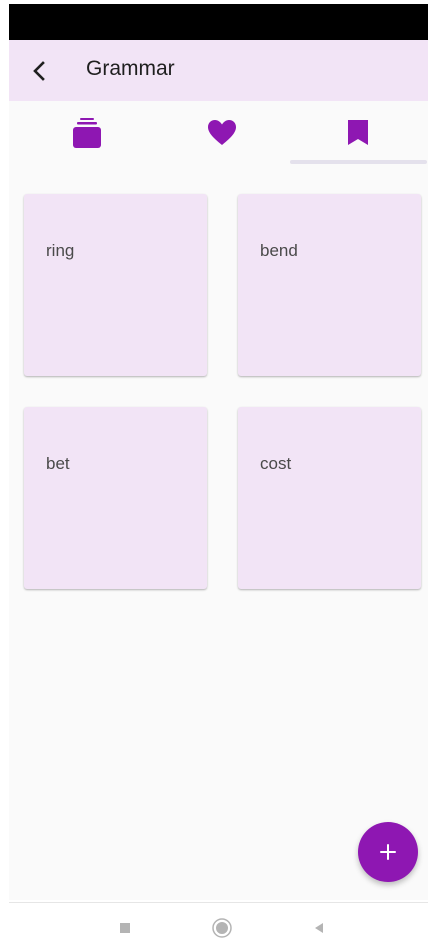 Image resolution: width=428 pixels, height=940 pixels. Describe the element at coordinates (218, 22) in the screenshot. I see `status-bar` at that location.